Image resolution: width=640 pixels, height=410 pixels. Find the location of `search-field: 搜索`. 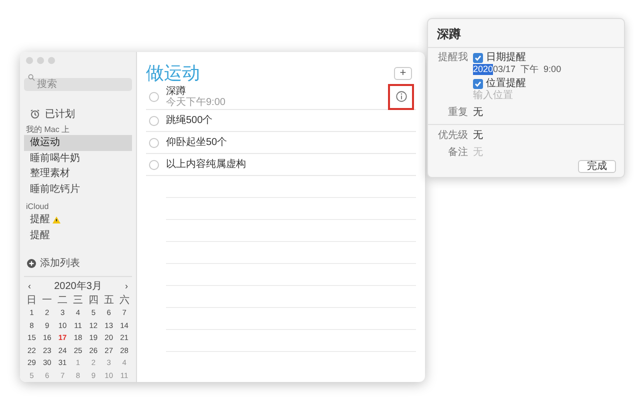

search-field: 搜索 is located at coordinates (78, 84).